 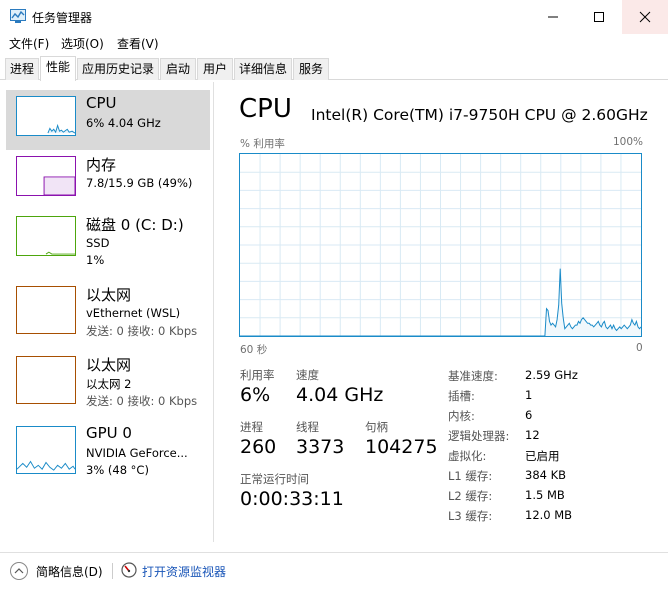 I want to click on fewer-details-button: 简略信息(D), so click(x=69, y=571).